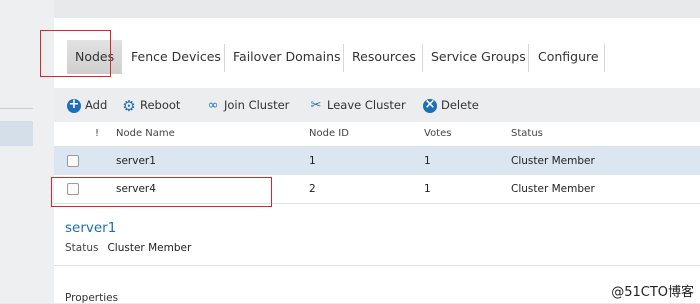 The image size is (700, 304). I want to click on gear-icon: ⚙, so click(129, 105).